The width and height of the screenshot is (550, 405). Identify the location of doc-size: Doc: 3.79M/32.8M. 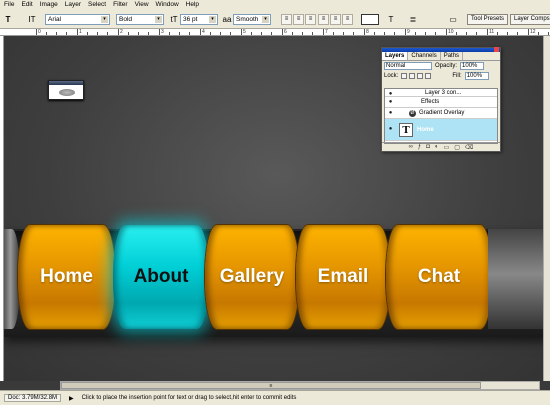
(33, 398).